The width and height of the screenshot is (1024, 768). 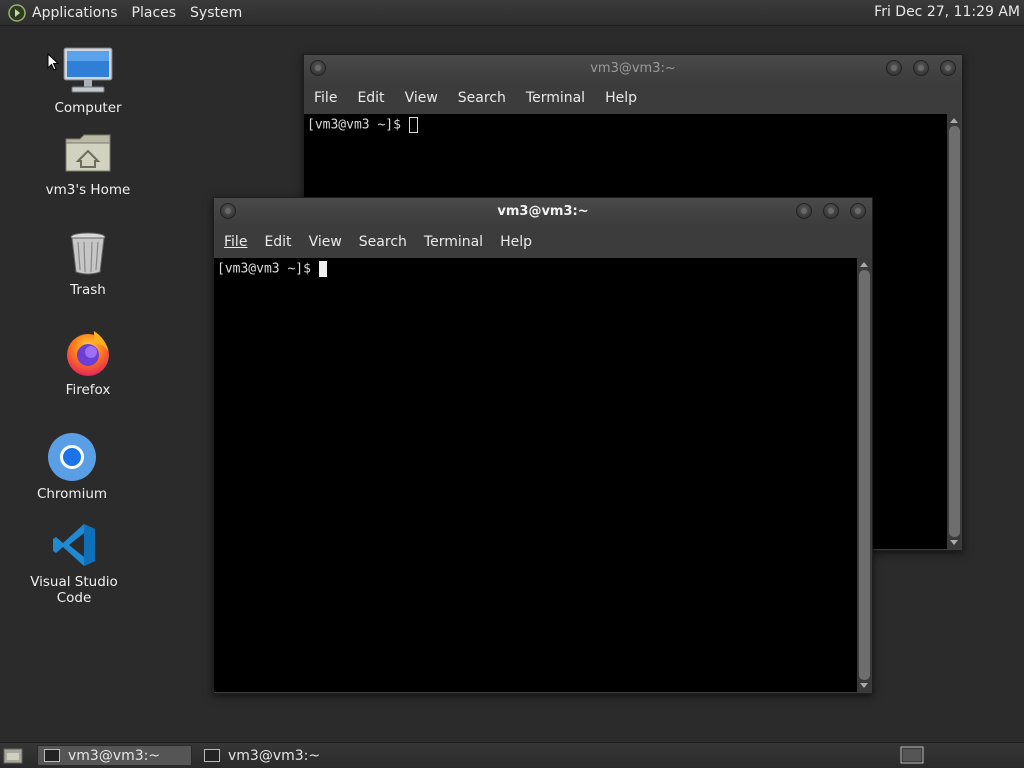 What do you see at coordinates (216, 13) in the screenshot?
I see `system-menu: System` at bounding box center [216, 13].